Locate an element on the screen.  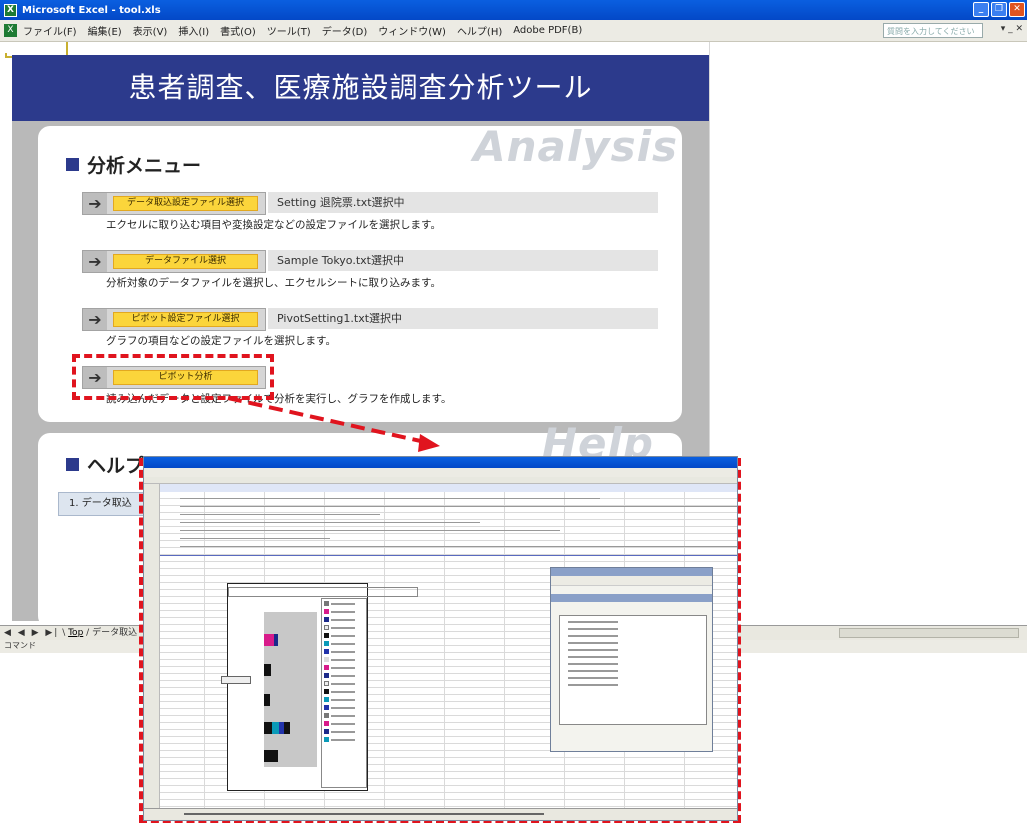
pivot-toolbar-title is located at coordinates (631, 572).